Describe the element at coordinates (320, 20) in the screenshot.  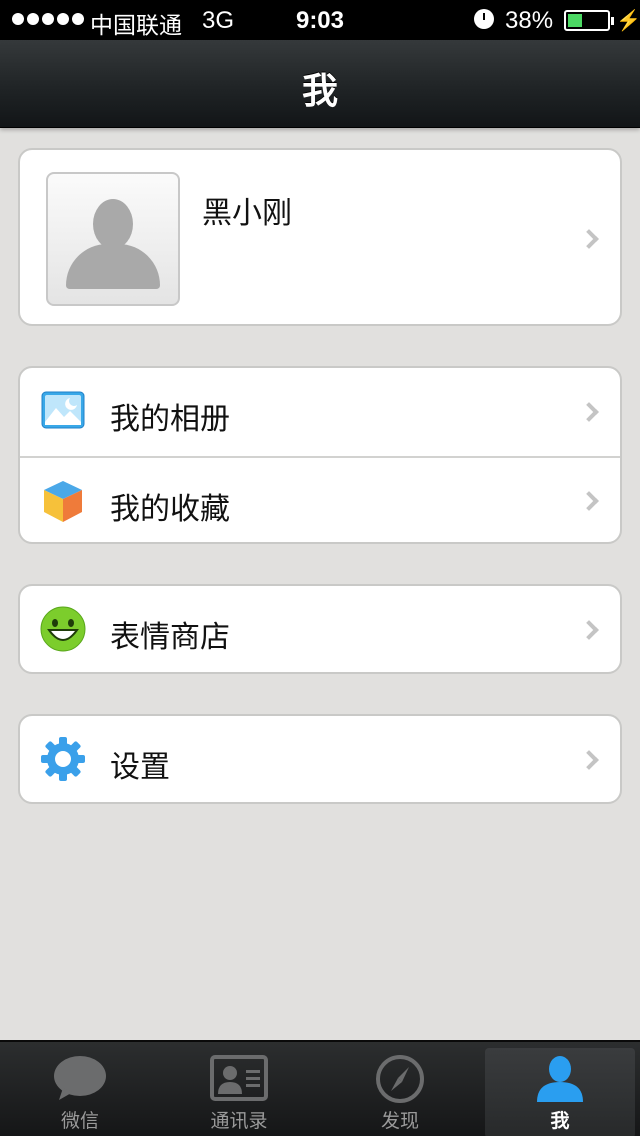
I see `status-bar: 中国联通 3G 9:03 38% ⚡` at that location.